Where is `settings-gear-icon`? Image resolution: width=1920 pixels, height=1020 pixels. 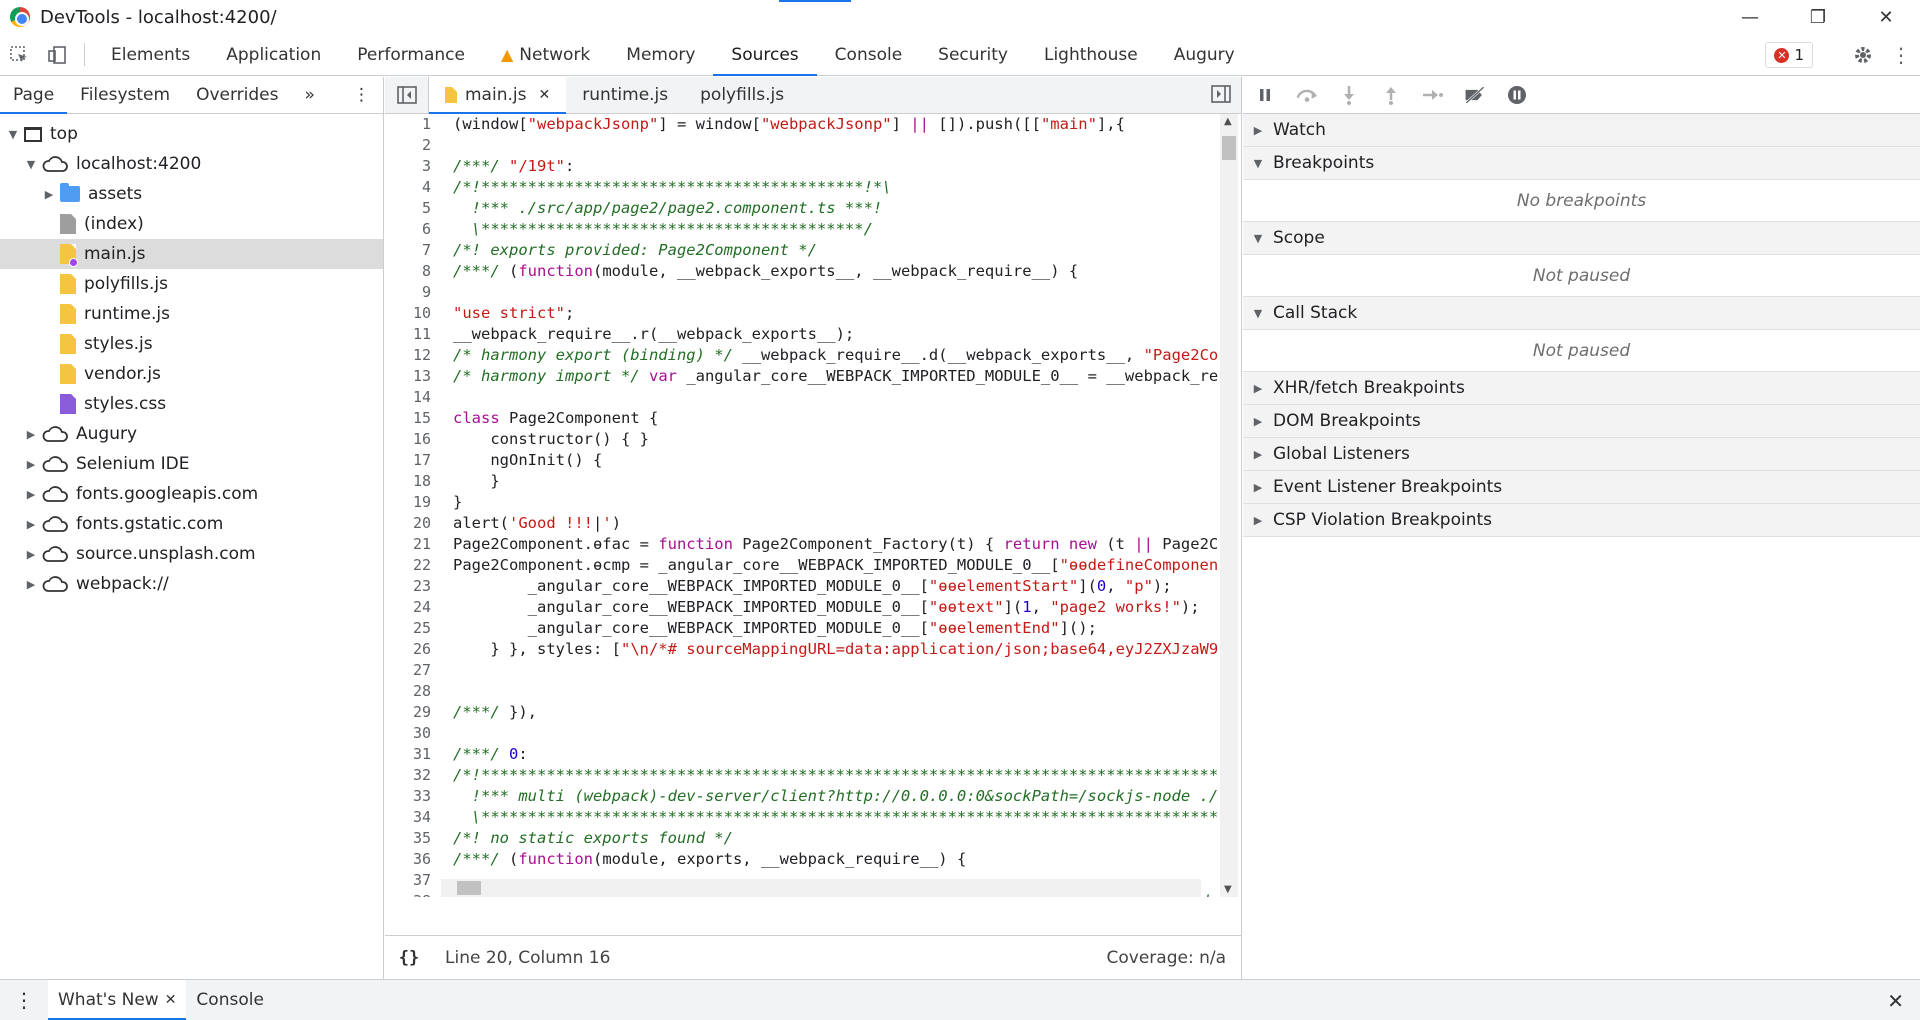 settings-gear-icon is located at coordinates (1863, 55).